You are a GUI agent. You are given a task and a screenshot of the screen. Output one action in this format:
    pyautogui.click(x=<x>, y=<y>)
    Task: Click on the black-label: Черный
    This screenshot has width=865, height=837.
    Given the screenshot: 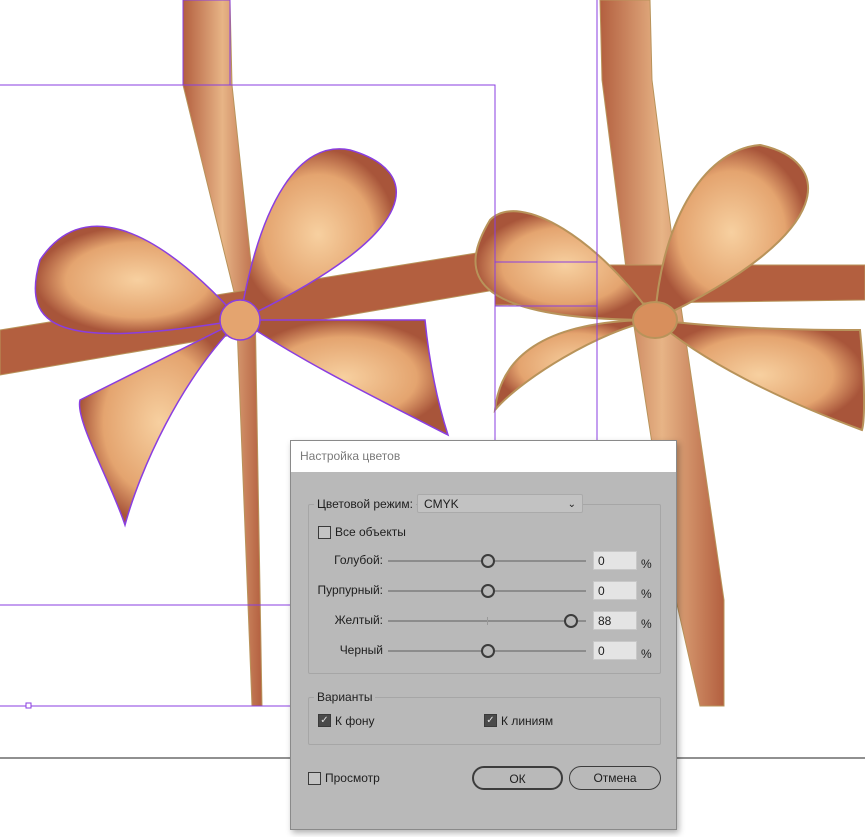 What is the action you would take?
    pyautogui.click(x=361, y=650)
    